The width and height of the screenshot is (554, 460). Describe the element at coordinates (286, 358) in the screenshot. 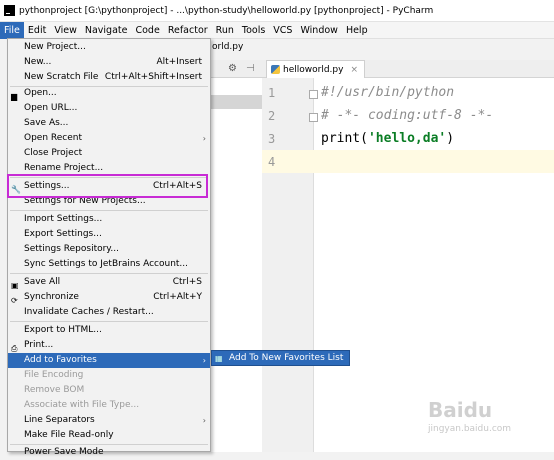

I see `submenu-item-add-new-favorites-list: Add To New Favorites List` at that location.